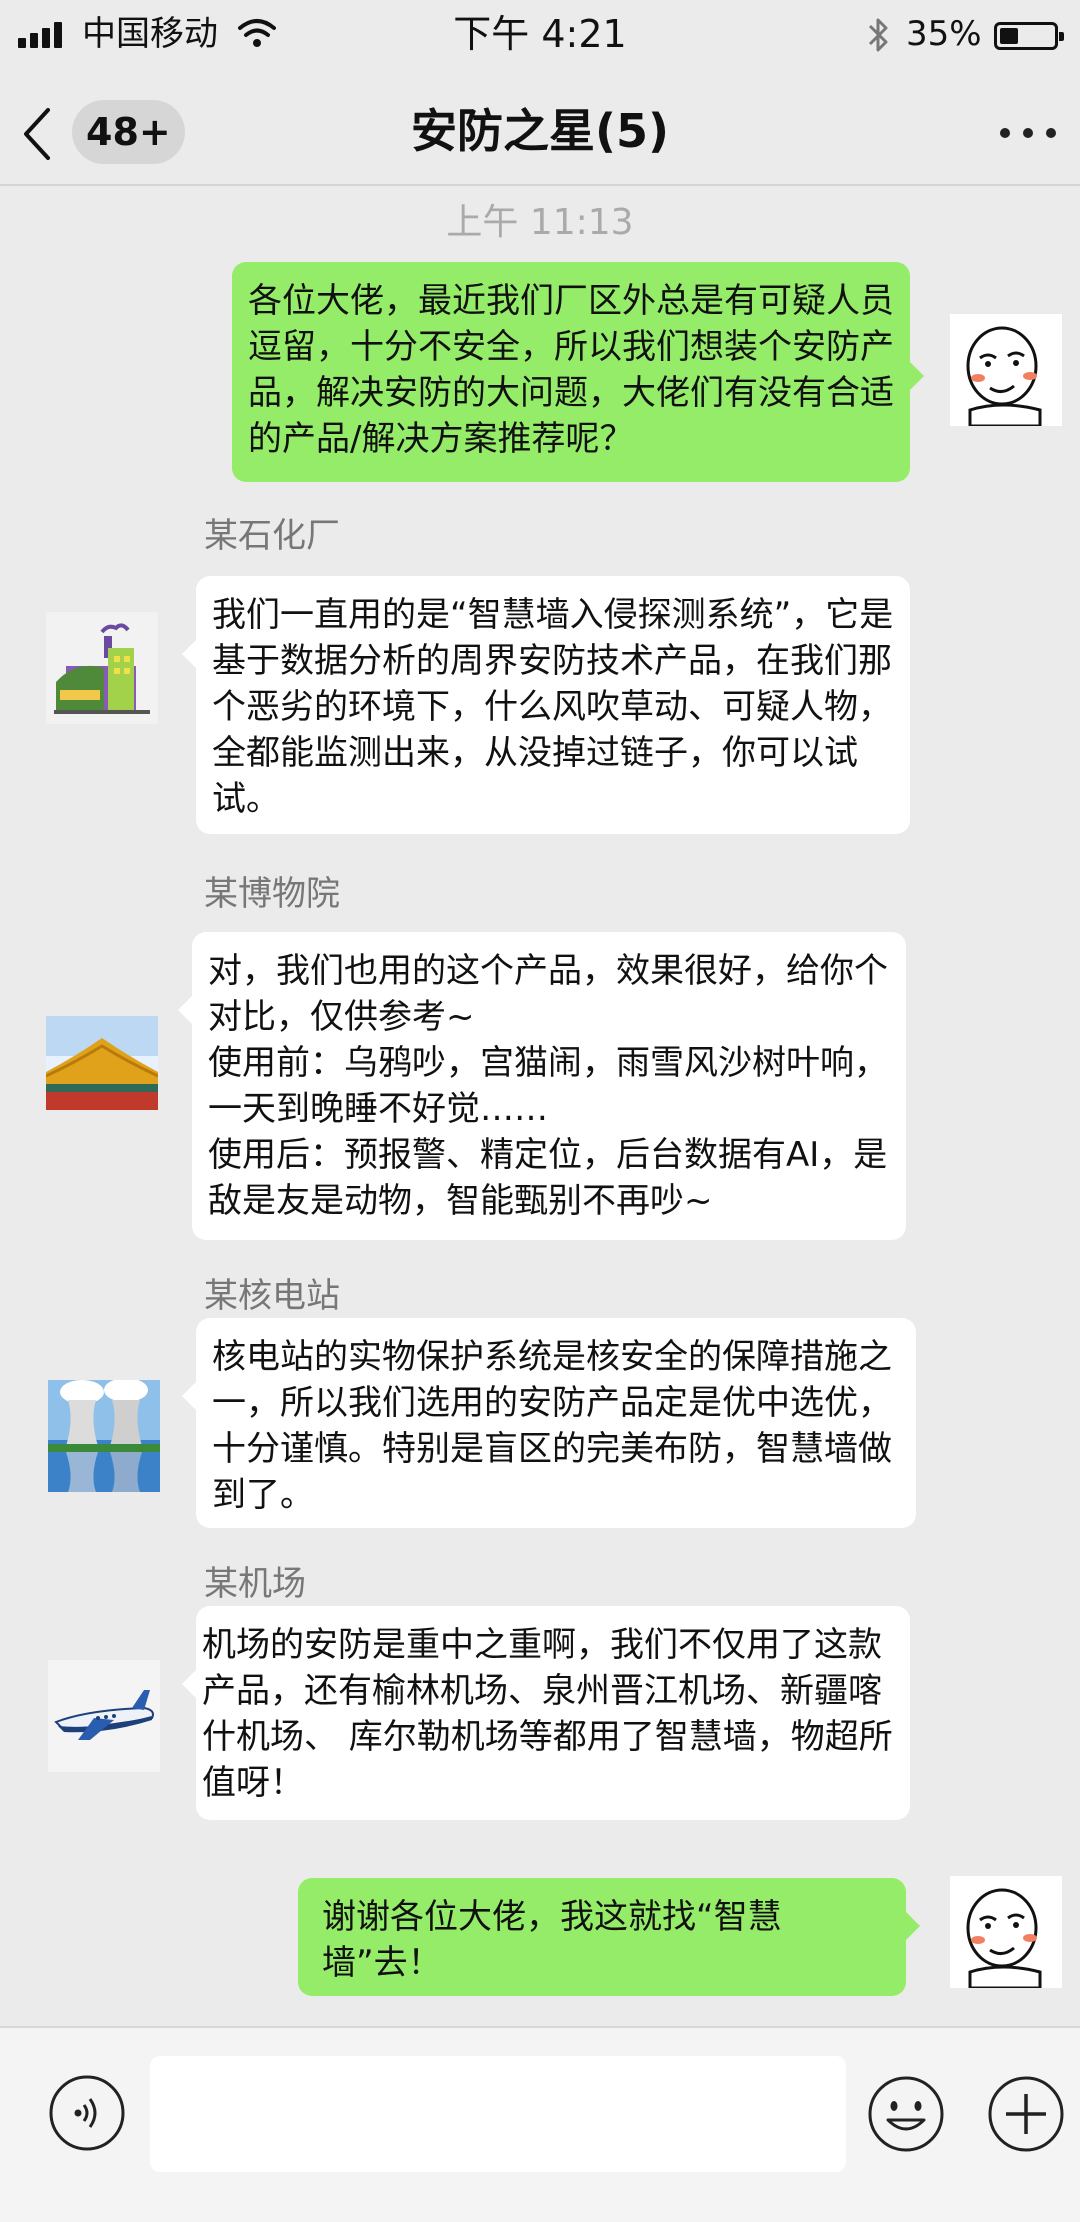 This screenshot has width=1080, height=2222. Describe the element at coordinates (272, 894) in the screenshot. I see `sender-name: 某博物院` at that location.